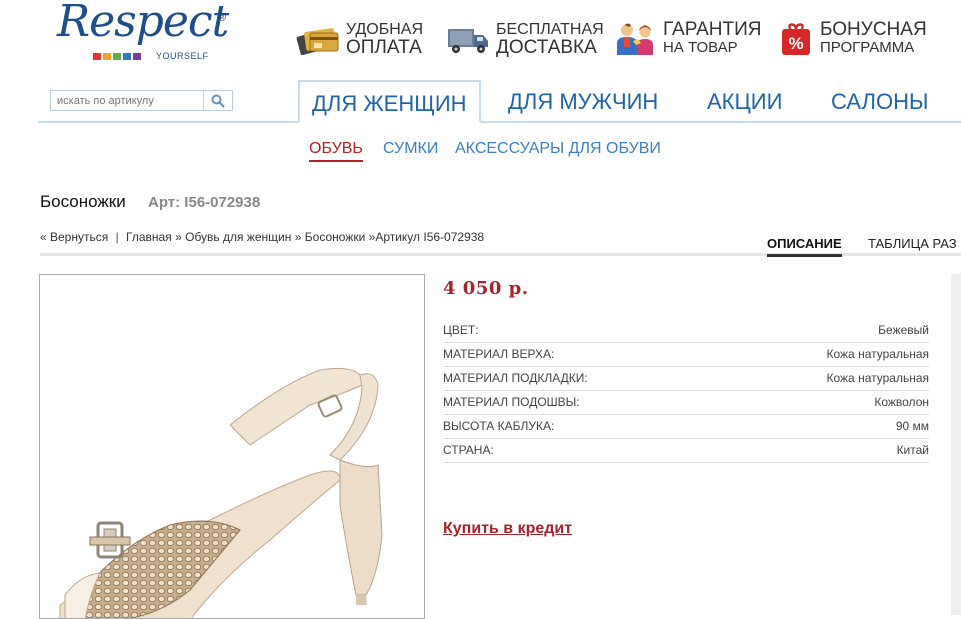 The image size is (961, 619). What do you see at coordinates (686, 379) in the screenshot?
I see `spec-row: МАТЕРИАЛ ПОДКЛАДКИ: Кожа натуральная` at bounding box center [686, 379].